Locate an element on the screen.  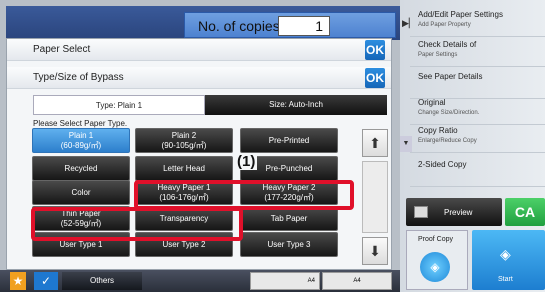
right-menu-item-sub: Add Paper Property is located at coordinates (444, 25).